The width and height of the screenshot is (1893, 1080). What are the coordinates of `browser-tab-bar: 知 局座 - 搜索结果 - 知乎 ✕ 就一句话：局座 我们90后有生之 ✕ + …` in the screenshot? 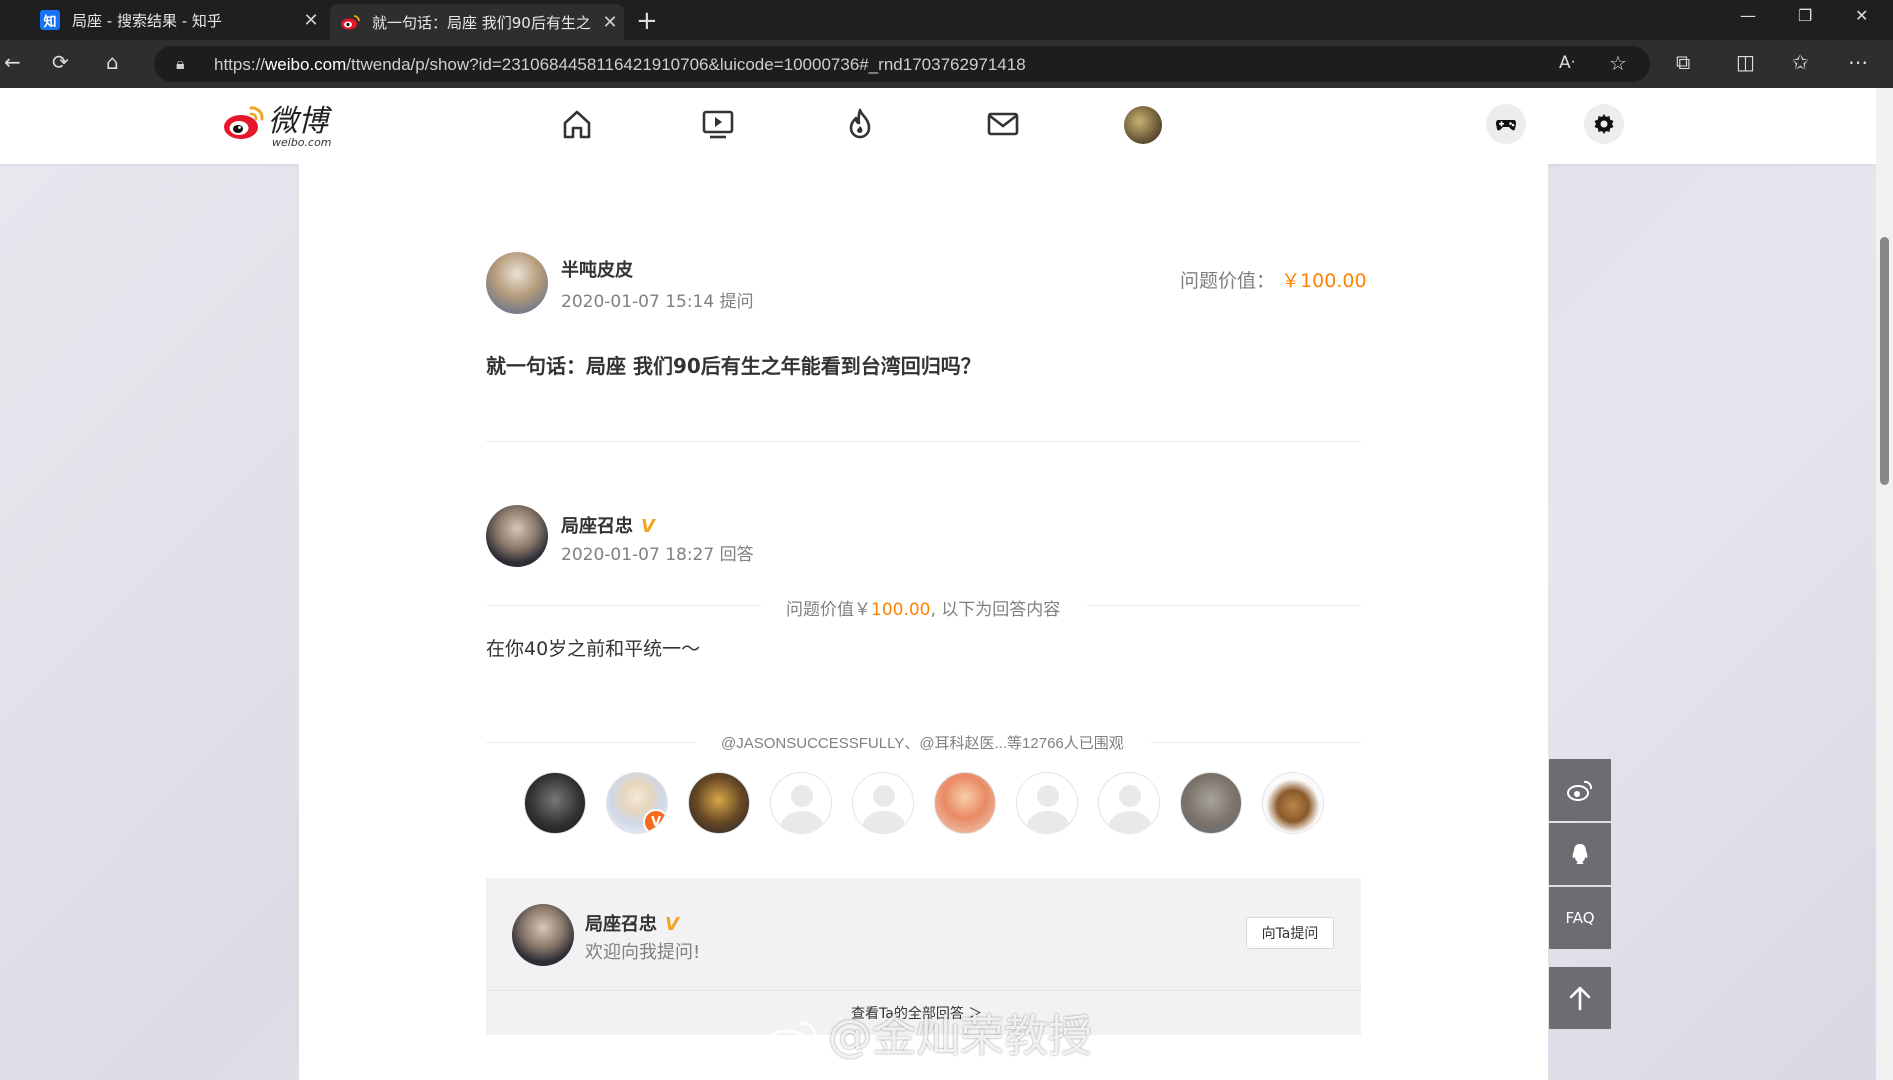 It's located at (946, 20).